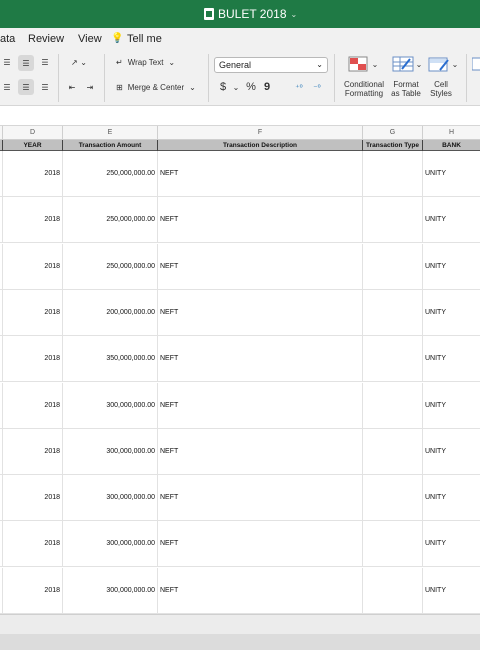  What do you see at coordinates (251, 87) in the screenshot?
I see `percent-button: %` at bounding box center [251, 87].